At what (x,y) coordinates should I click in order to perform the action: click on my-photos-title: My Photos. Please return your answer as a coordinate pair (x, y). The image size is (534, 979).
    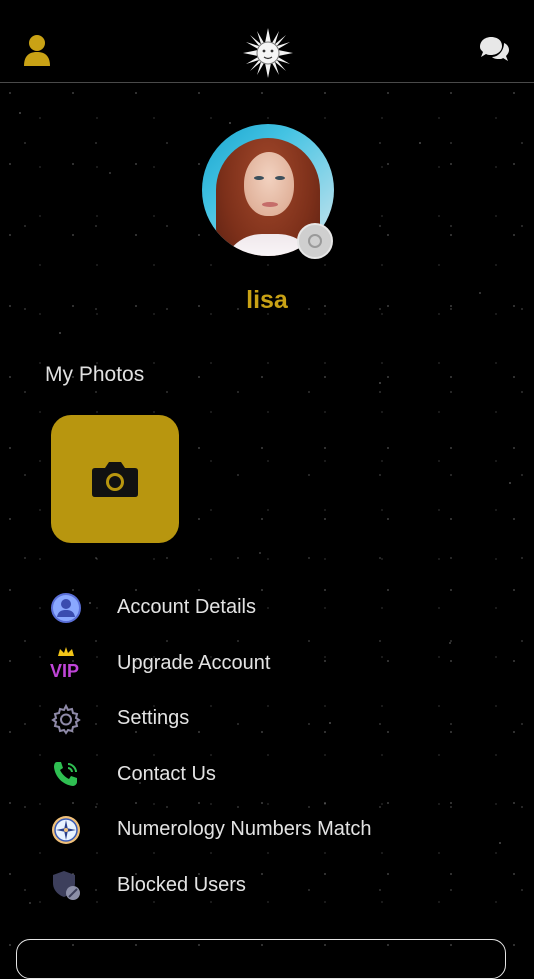
    Looking at the image, I should click on (95, 374).